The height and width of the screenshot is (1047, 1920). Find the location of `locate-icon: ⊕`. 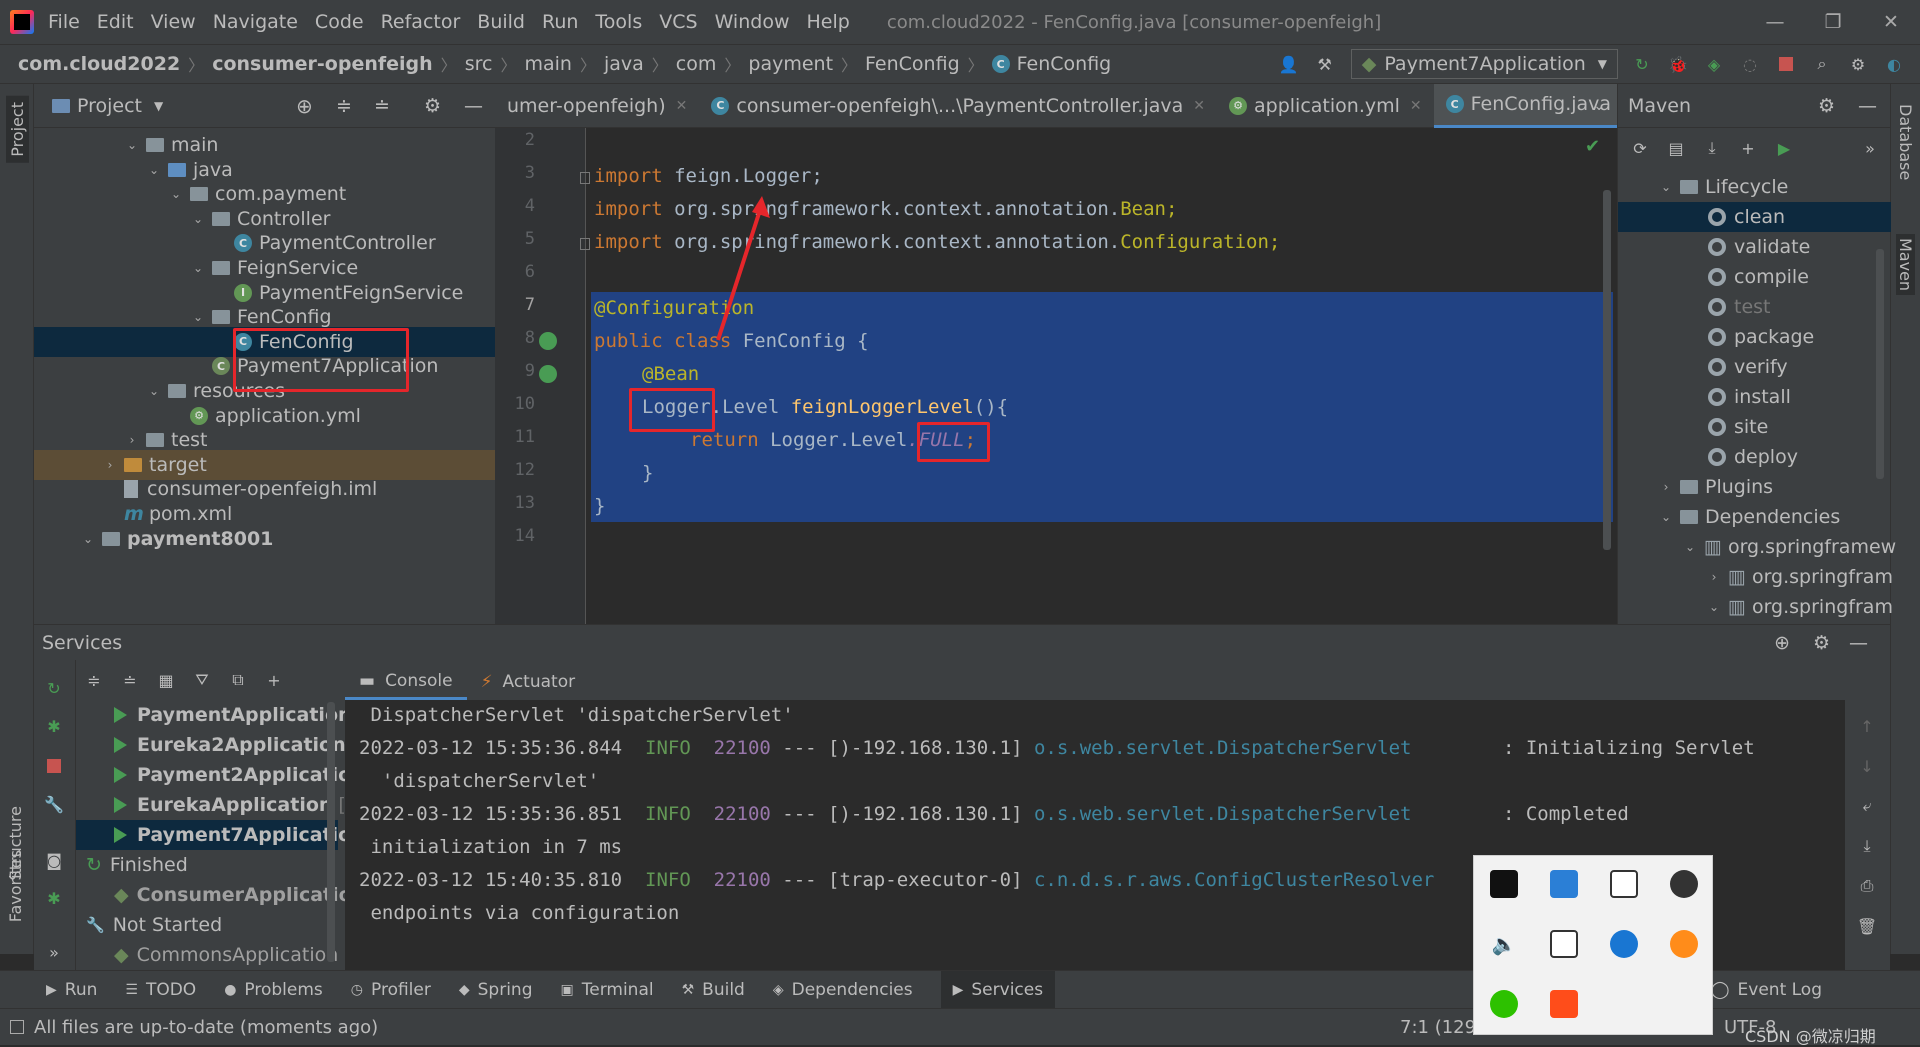

locate-icon: ⊕ is located at coordinates (304, 106).